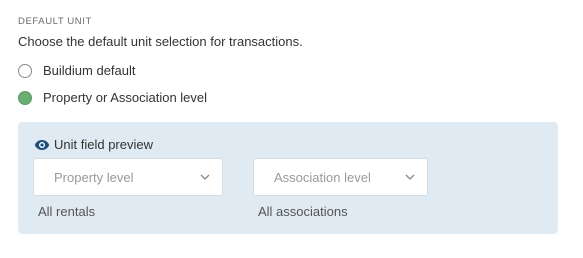 This screenshot has height=258, width=583. What do you see at coordinates (322, 177) in the screenshot?
I see `select-placeholder: Association level` at bounding box center [322, 177].